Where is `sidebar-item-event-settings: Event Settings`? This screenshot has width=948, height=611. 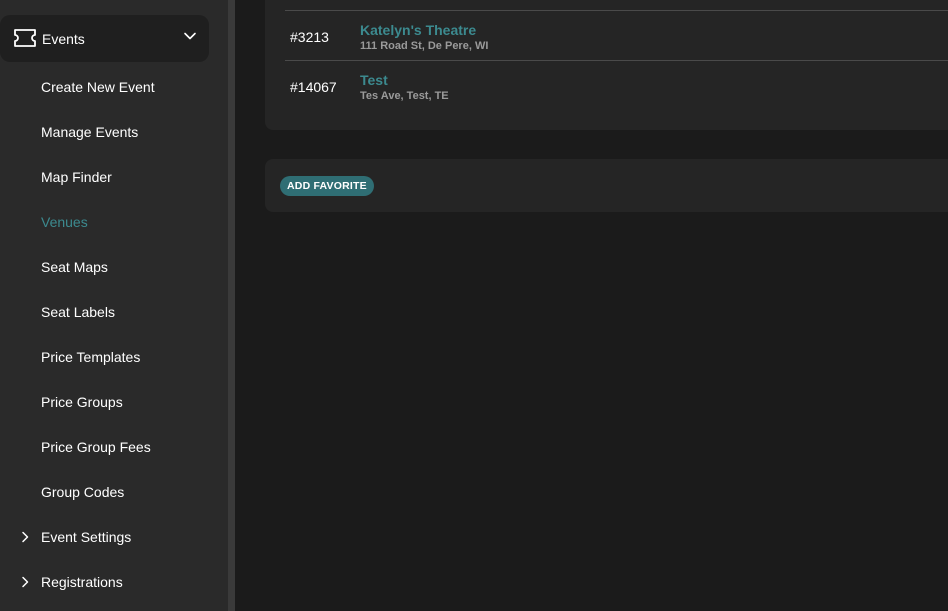
sidebar-item-event-settings: Event Settings is located at coordinates (114, 537).